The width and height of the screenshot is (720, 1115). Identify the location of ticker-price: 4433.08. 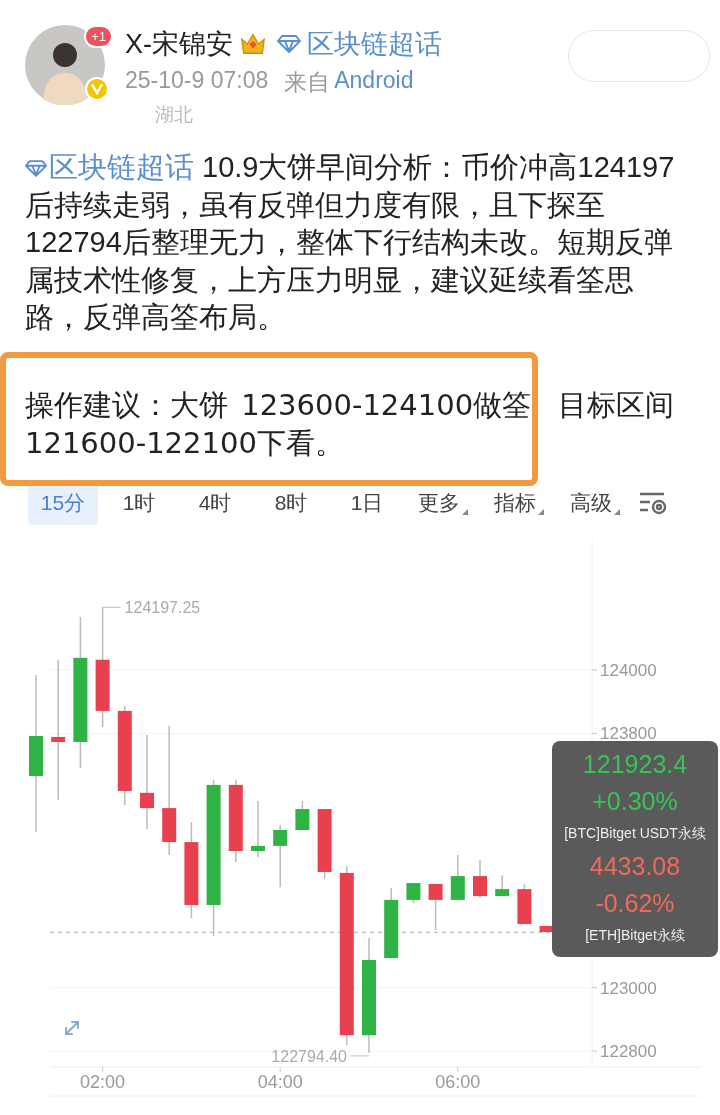
(635, 866).